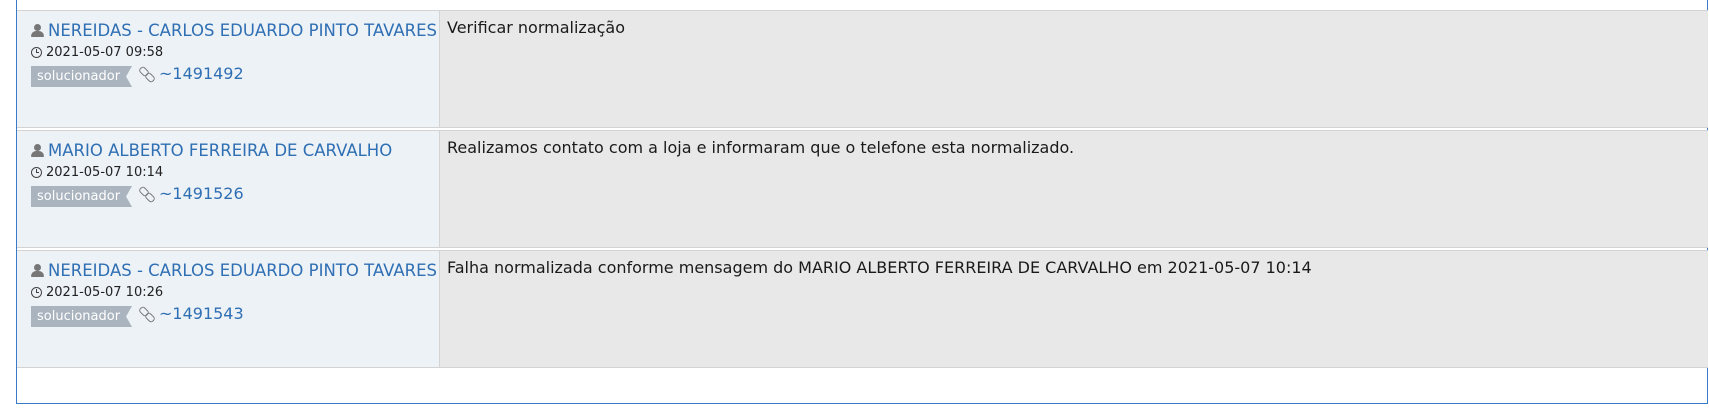 The width and height of the screenshot is (1709, 413). What do you see at coordinates (220, 150) in the screenshot?
I see `author-name: MARIO ALBERTO FERREIRA DE CARVALHO` at bounding box center [220, 150].